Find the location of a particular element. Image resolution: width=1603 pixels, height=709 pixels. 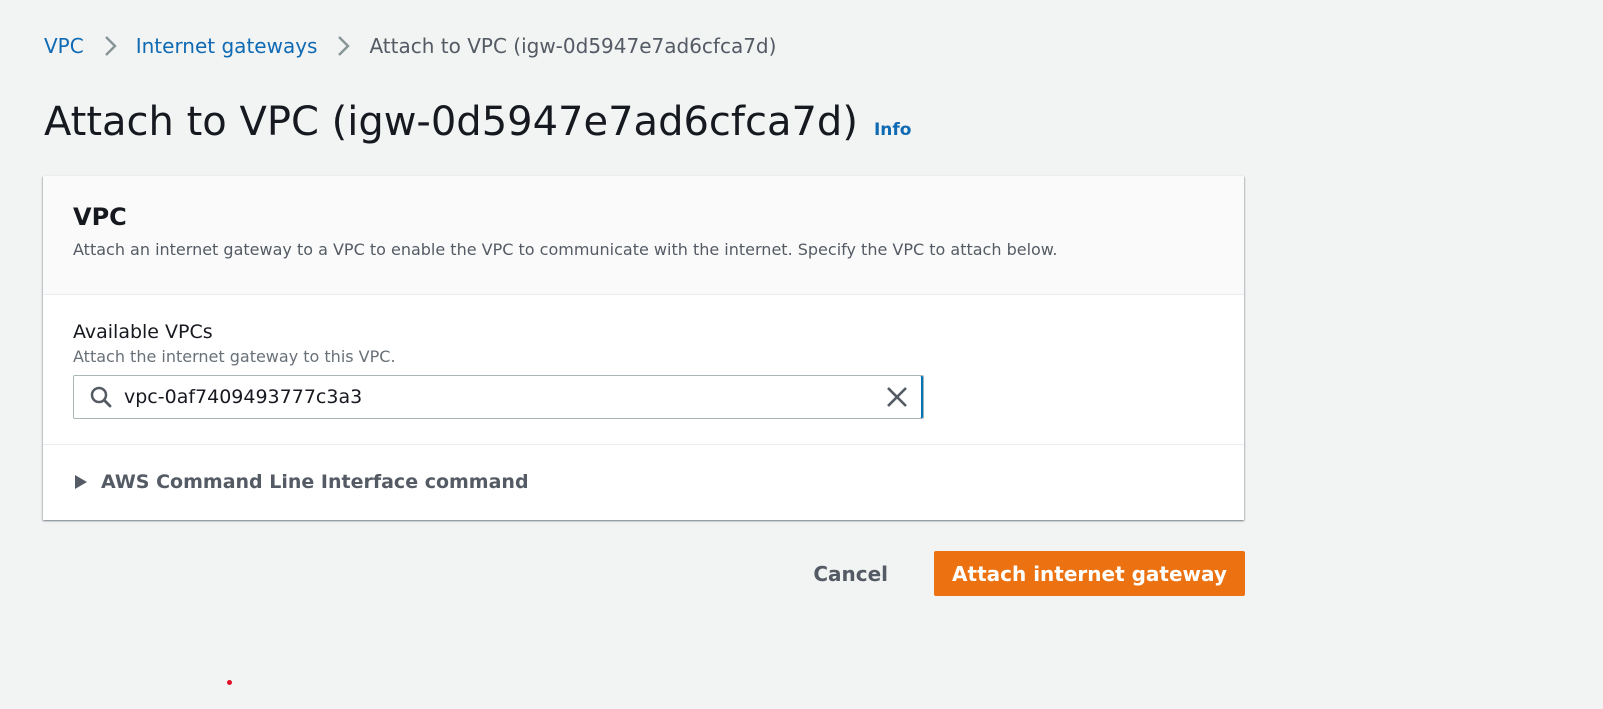

vpc-select-value: vpc-0af7409493777c3a3 is located at coordinates (243, 397).